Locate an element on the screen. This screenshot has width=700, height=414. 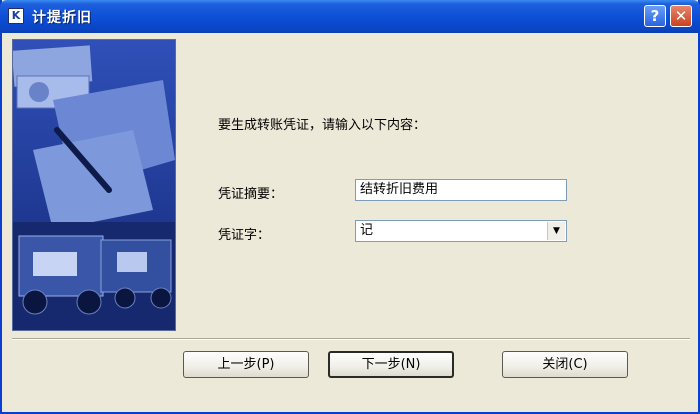
prev-step-button: 上一步(P) is located at coordinates (246, 364).